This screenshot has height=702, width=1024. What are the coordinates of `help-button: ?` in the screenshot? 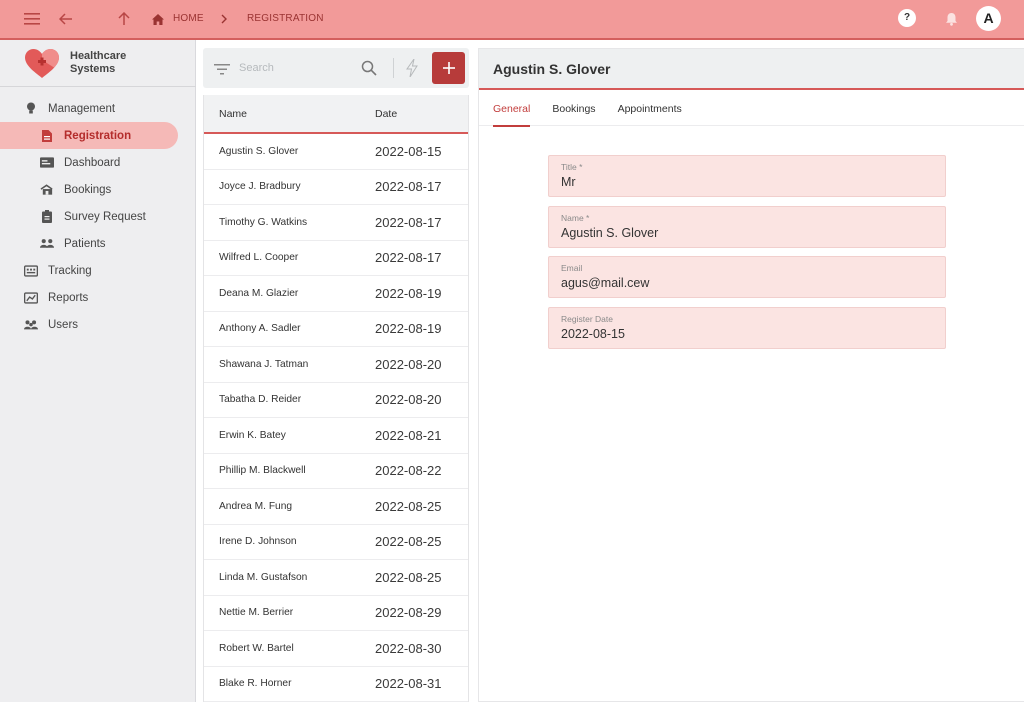 It's located at (907, 18).